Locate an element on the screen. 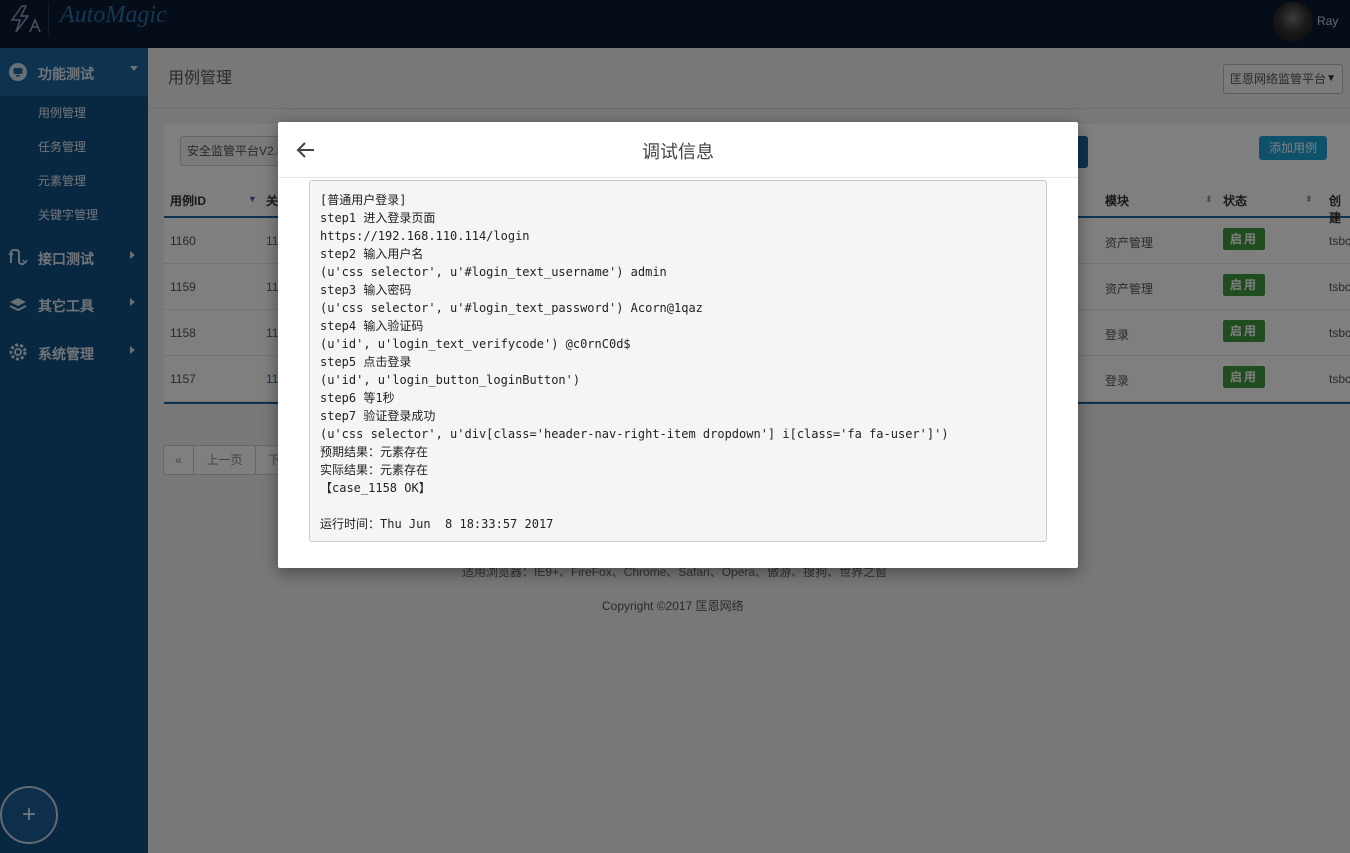 This screenshot has height=853, width=1350. log-line: https://192.168.110.114/login is located at coordinates (425, 236).